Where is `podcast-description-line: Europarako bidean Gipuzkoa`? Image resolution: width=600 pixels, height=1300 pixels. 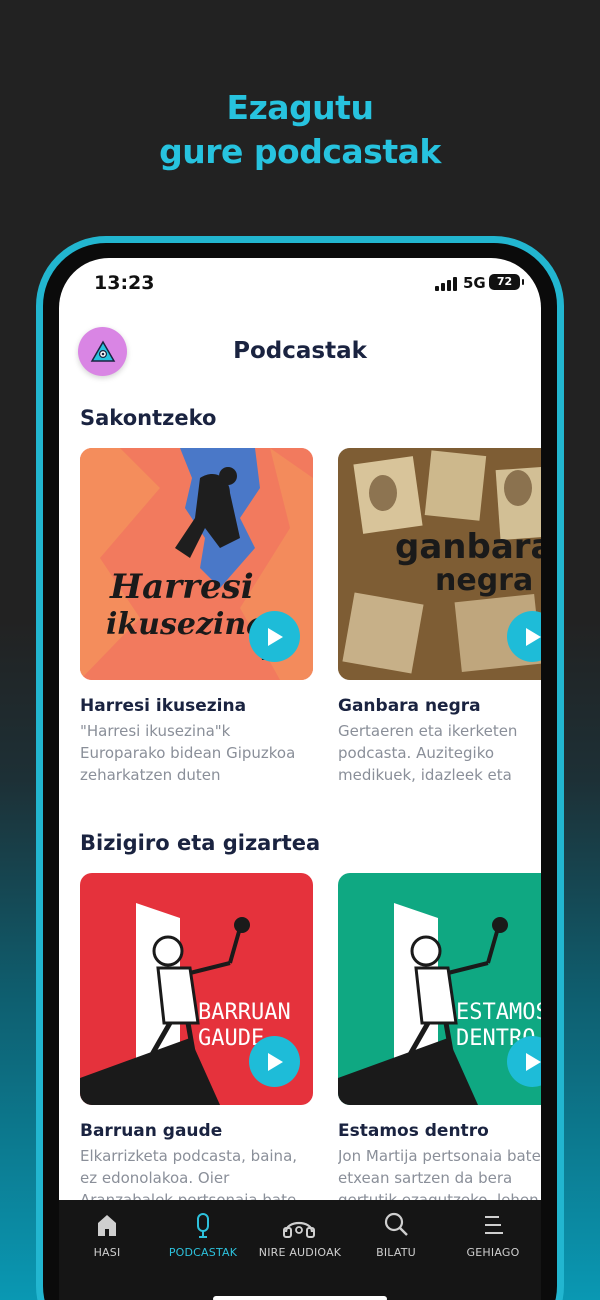
podcast-description-line: Europarako bidean Gipuzkoa is located at coordinates (188, 753).